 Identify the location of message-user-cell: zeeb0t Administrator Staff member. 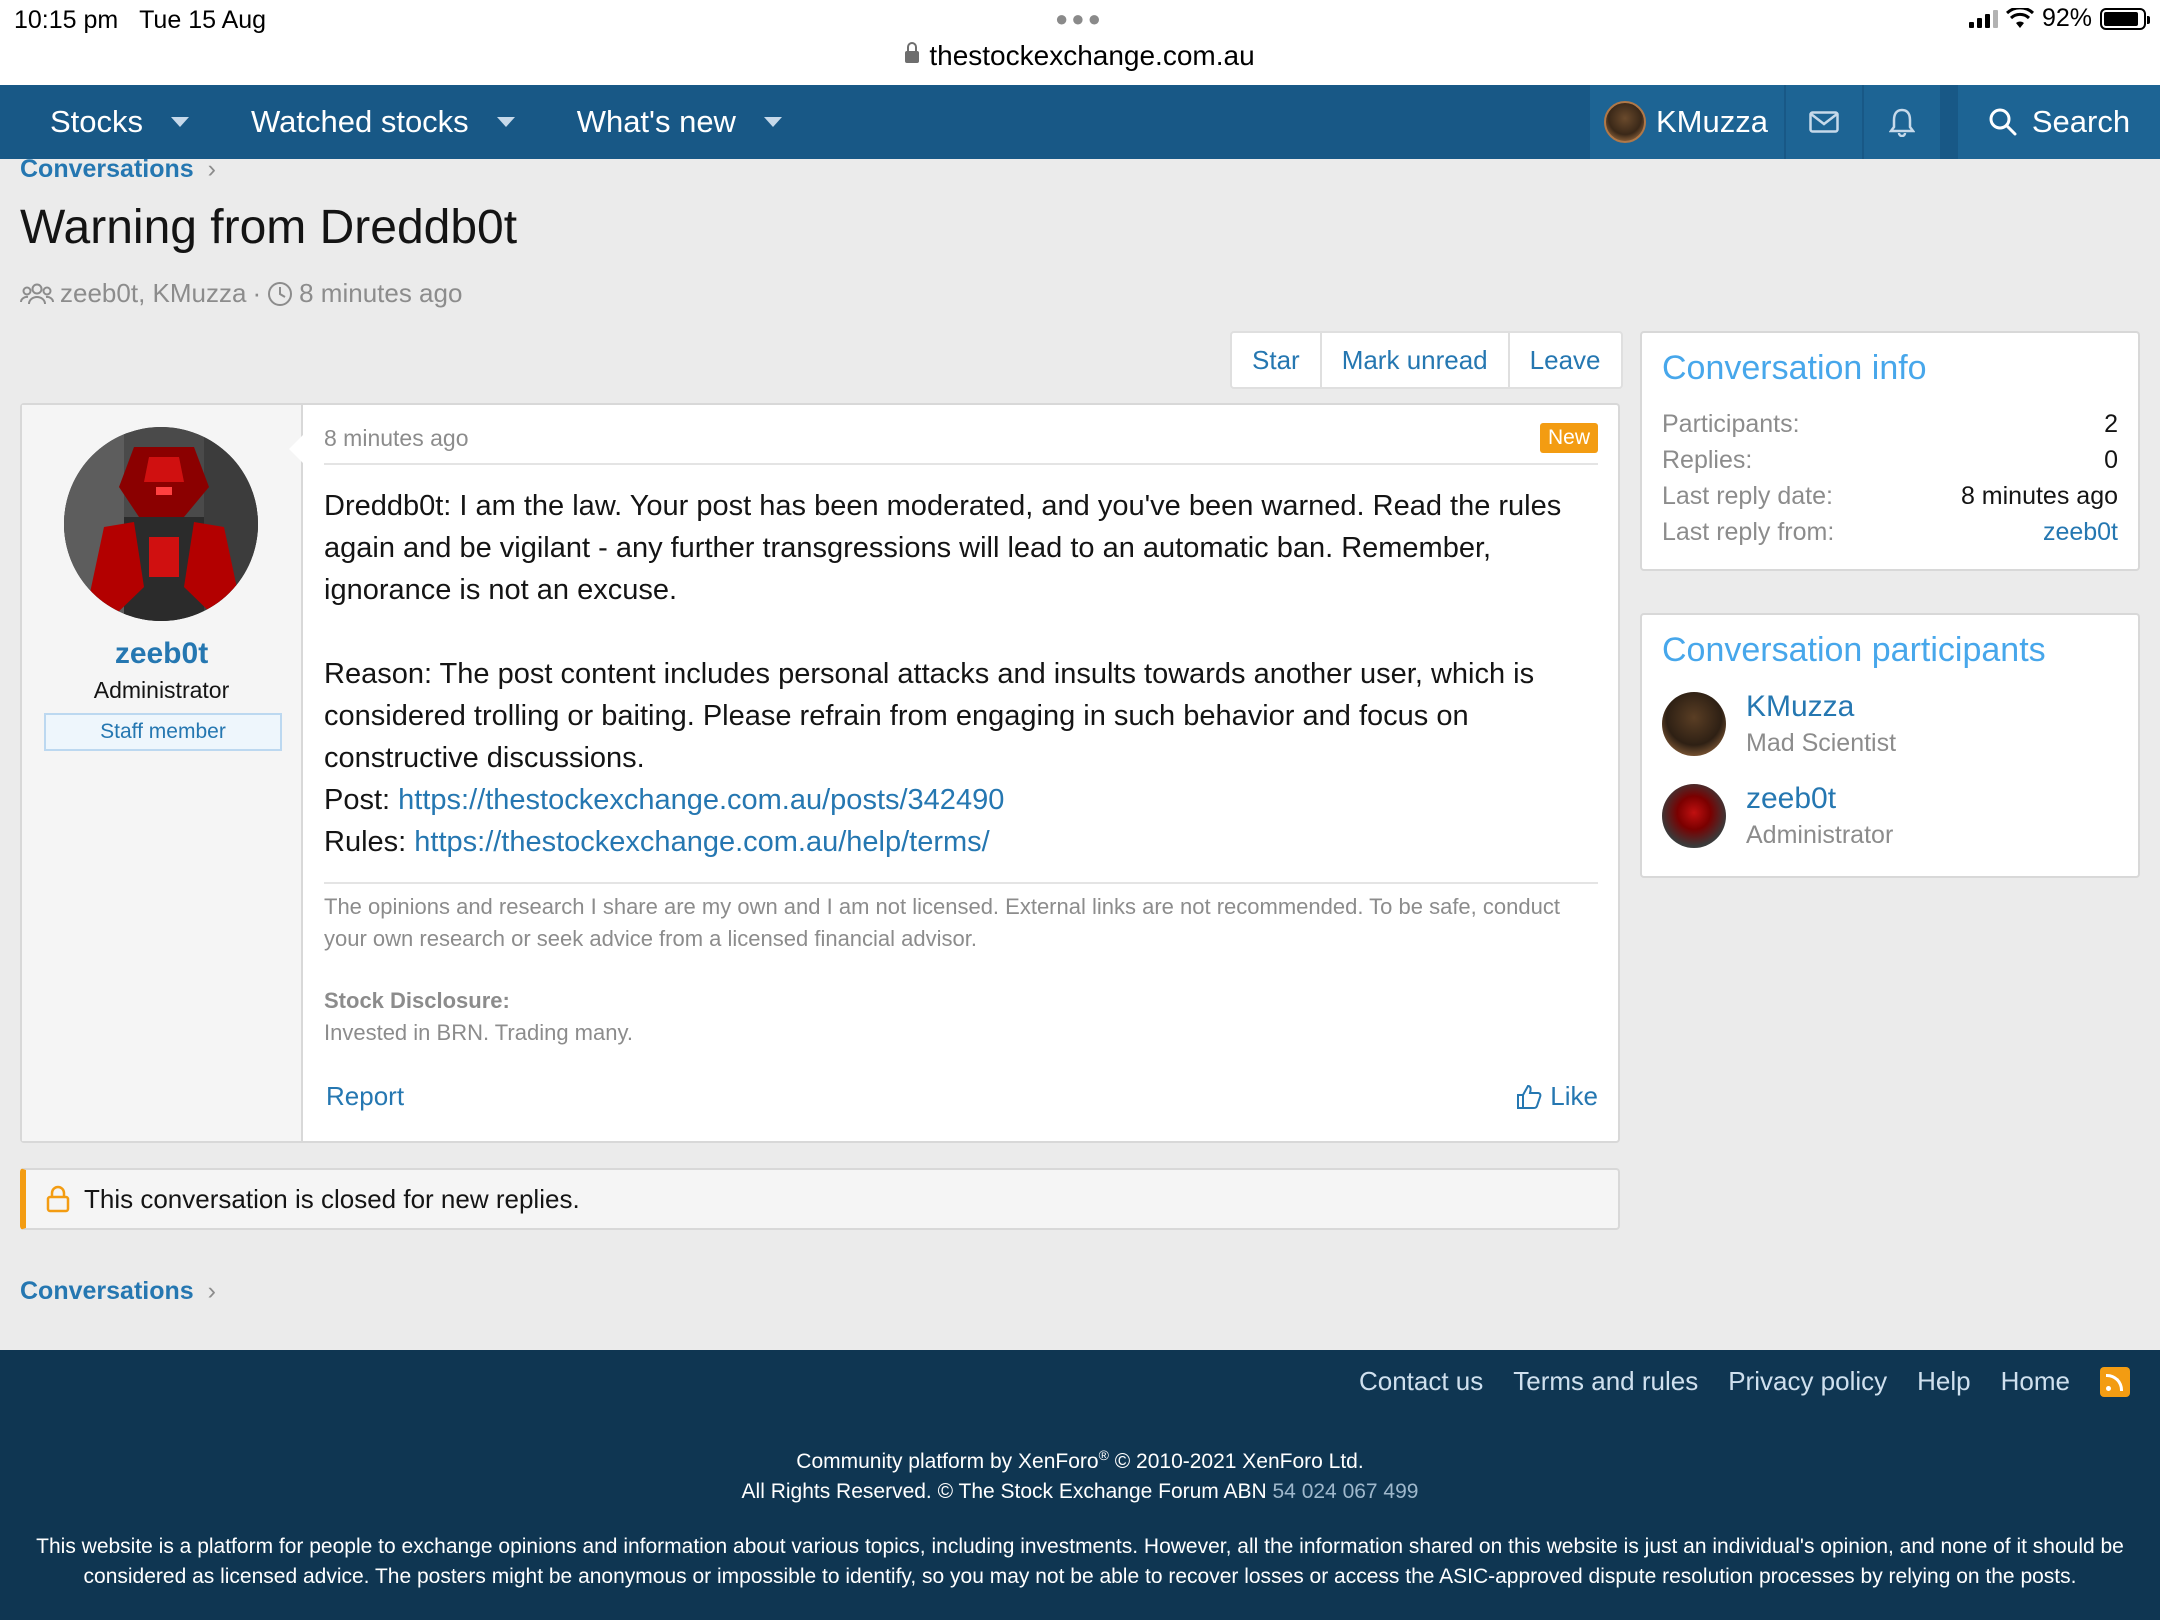
(162, 773).